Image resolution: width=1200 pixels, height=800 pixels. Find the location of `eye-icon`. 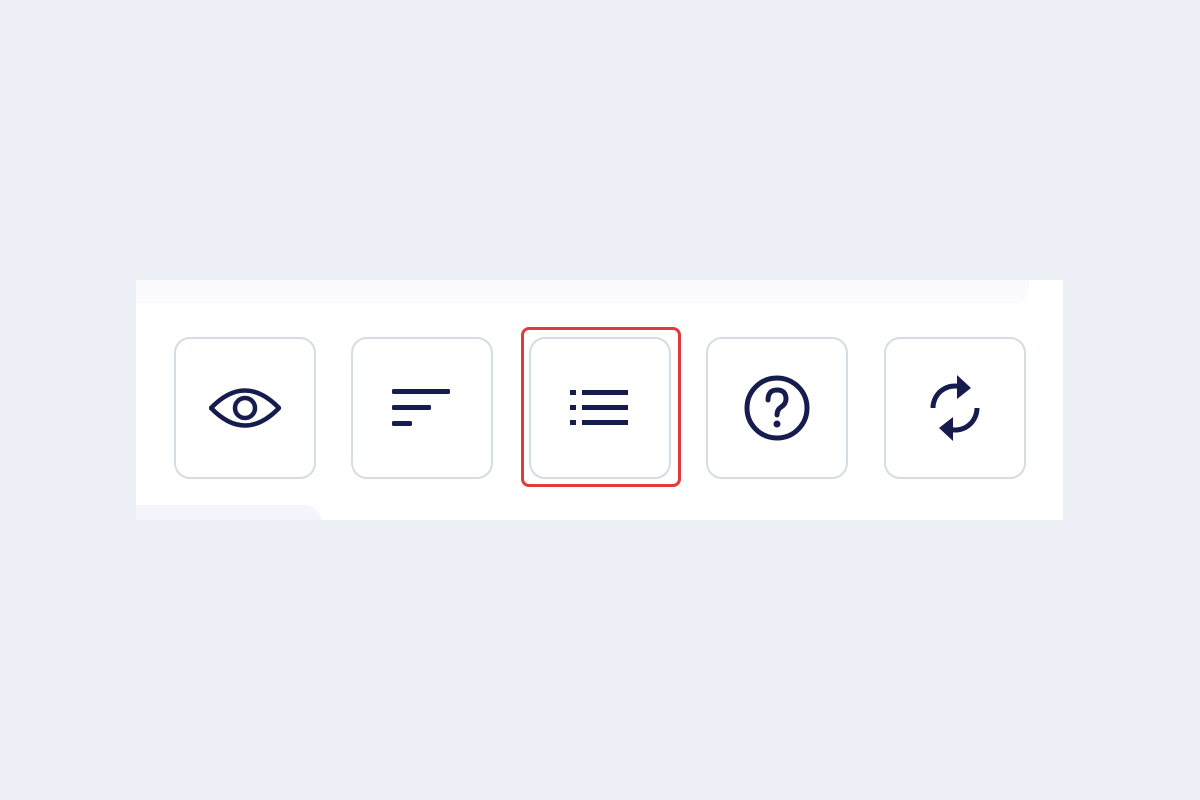

eye-icon is located at coordinates (245, 408).